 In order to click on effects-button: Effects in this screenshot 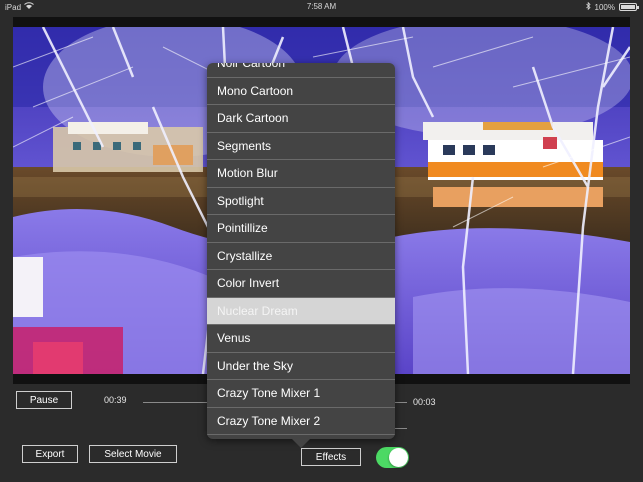, I will do `click(331, 457)`.